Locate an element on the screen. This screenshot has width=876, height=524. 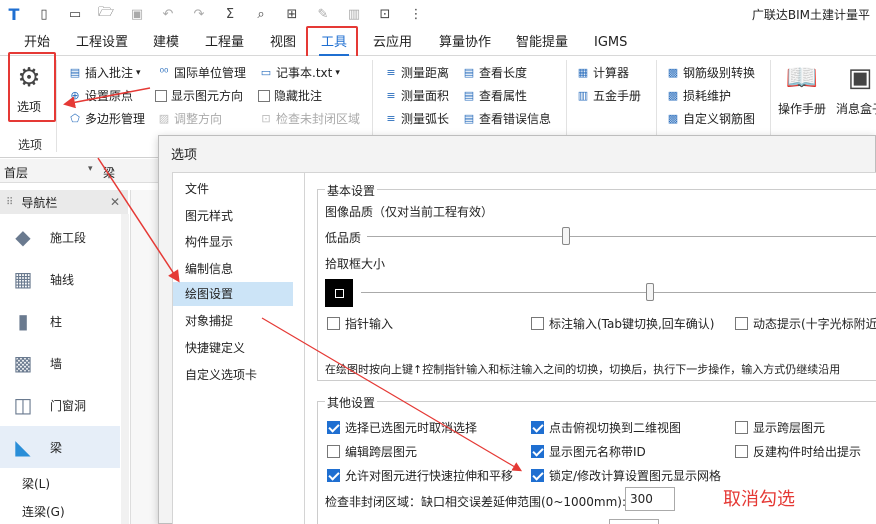
view-errors-button: ▤ 查看错误信息 is located at coordinates (506, 118).